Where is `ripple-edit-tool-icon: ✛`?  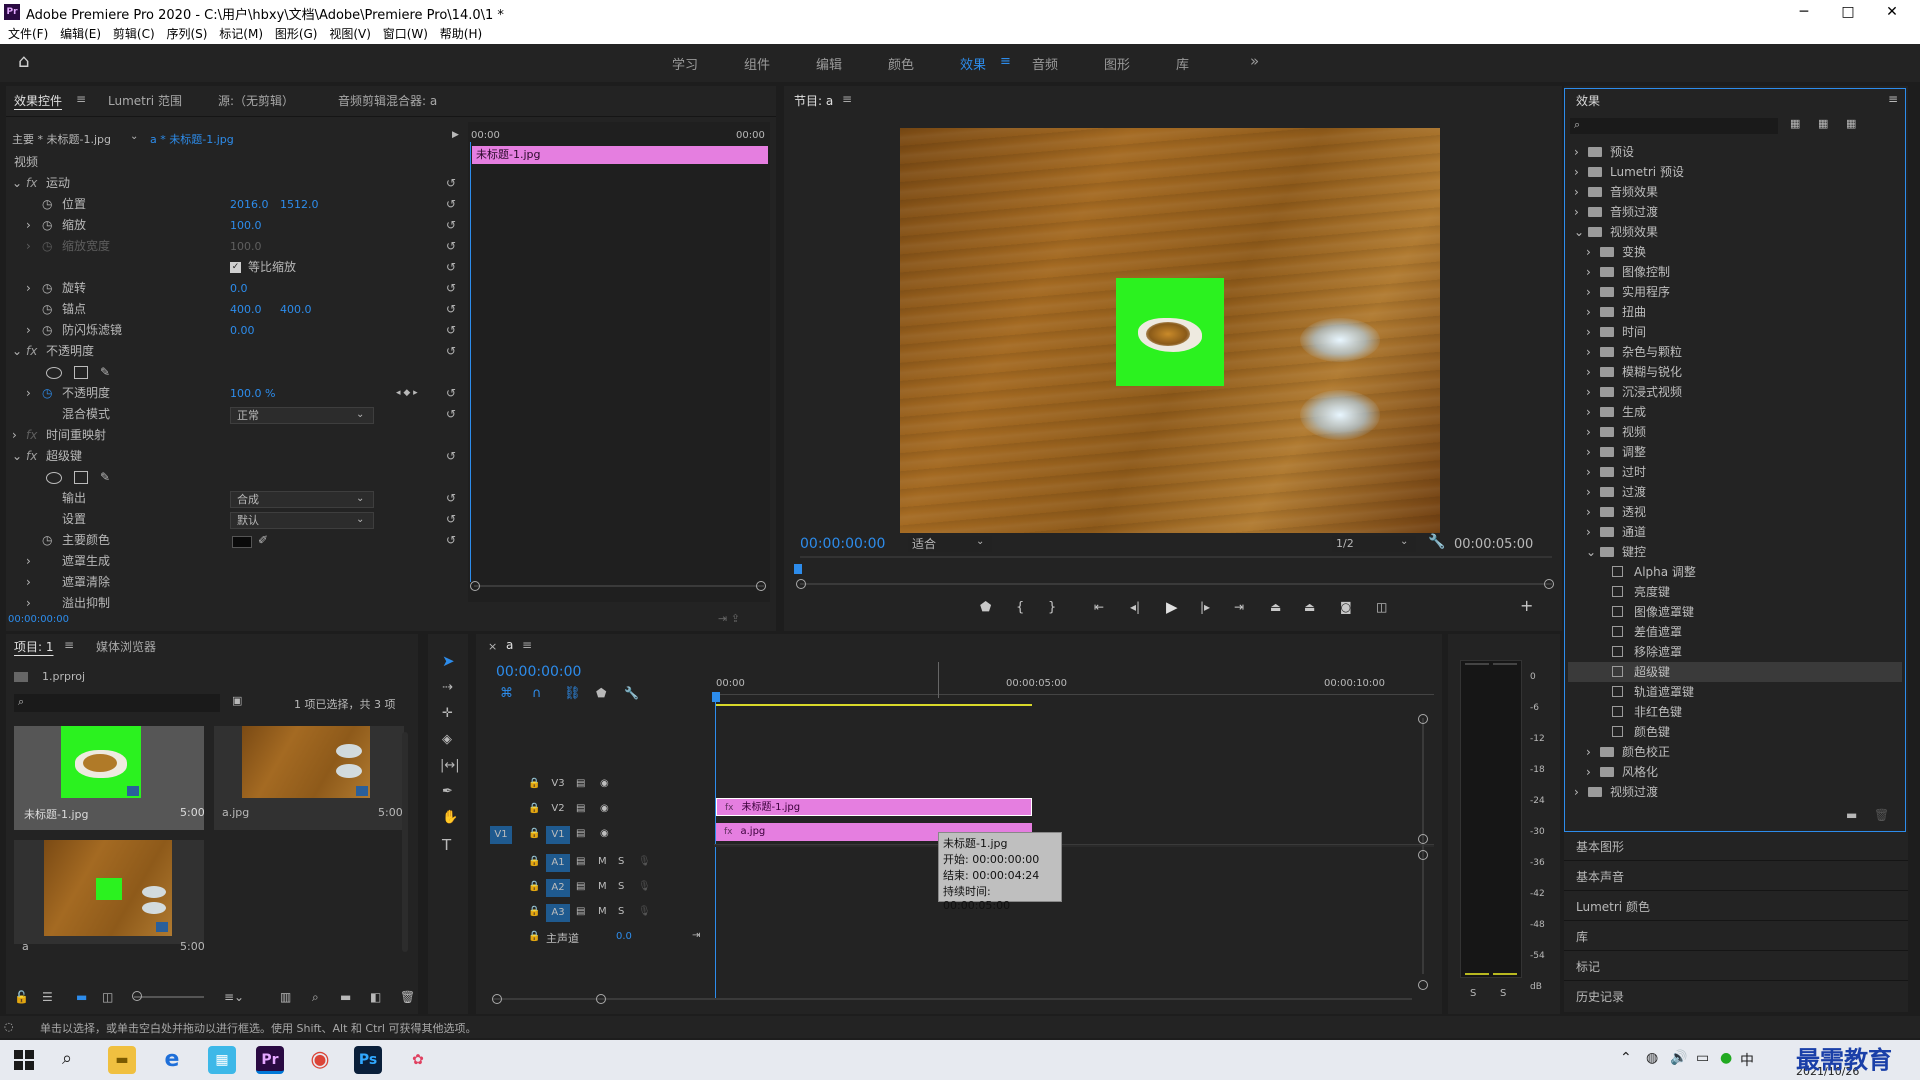
ripple-edit-tool-icon: ✛ is located at coordinates (447, 713).